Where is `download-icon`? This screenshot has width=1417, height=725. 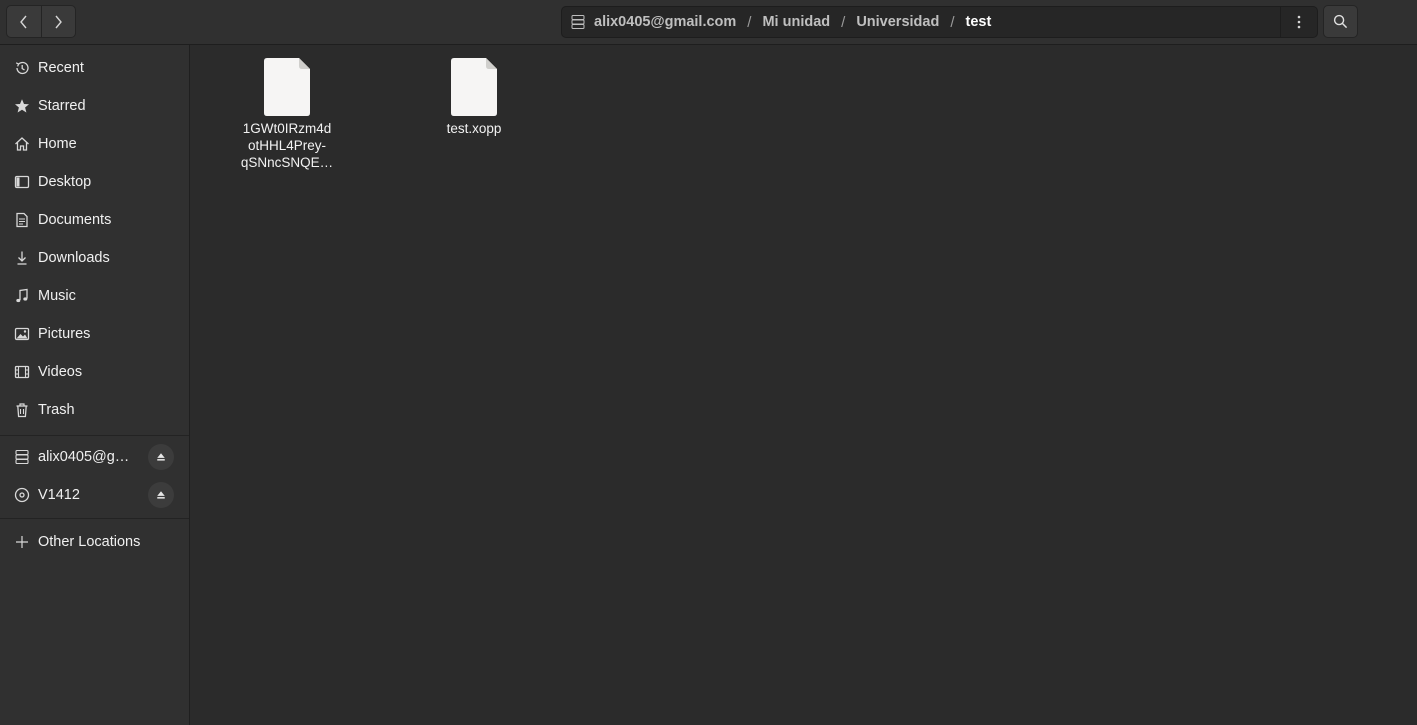
download-icon is located at coordinates (22, 258).